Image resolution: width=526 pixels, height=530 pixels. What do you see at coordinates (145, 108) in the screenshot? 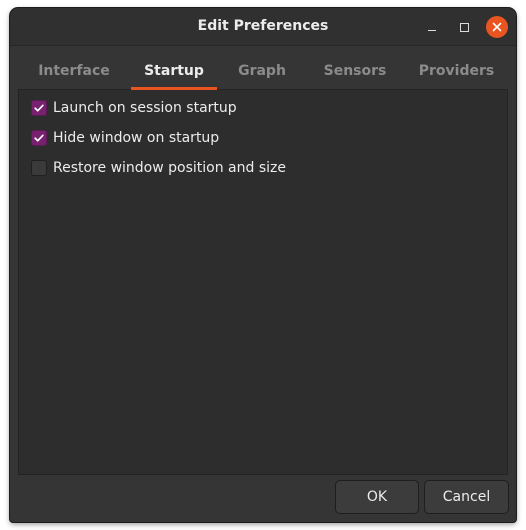
I see `launch-on-startup-label: Launch on session startup` at bounding box center [145, 108].